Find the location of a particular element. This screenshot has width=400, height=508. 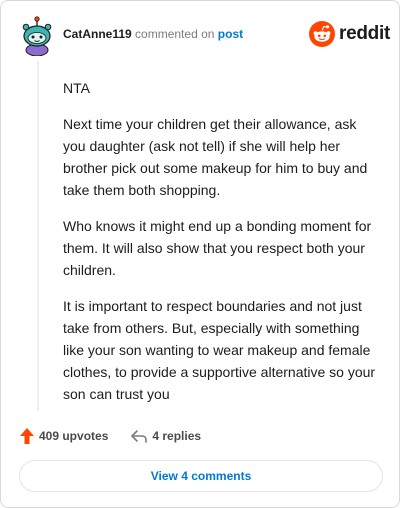

avatar is located at coordinates (37, 36).